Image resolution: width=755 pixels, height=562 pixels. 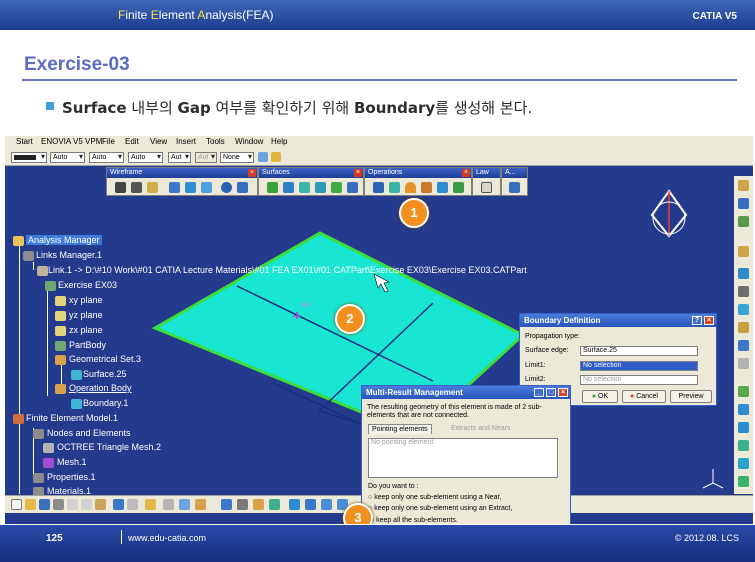 What do you see at coordinates (743, 335) in the screenshot?
I see `right-toolbar` at bounding box center [743, 335].